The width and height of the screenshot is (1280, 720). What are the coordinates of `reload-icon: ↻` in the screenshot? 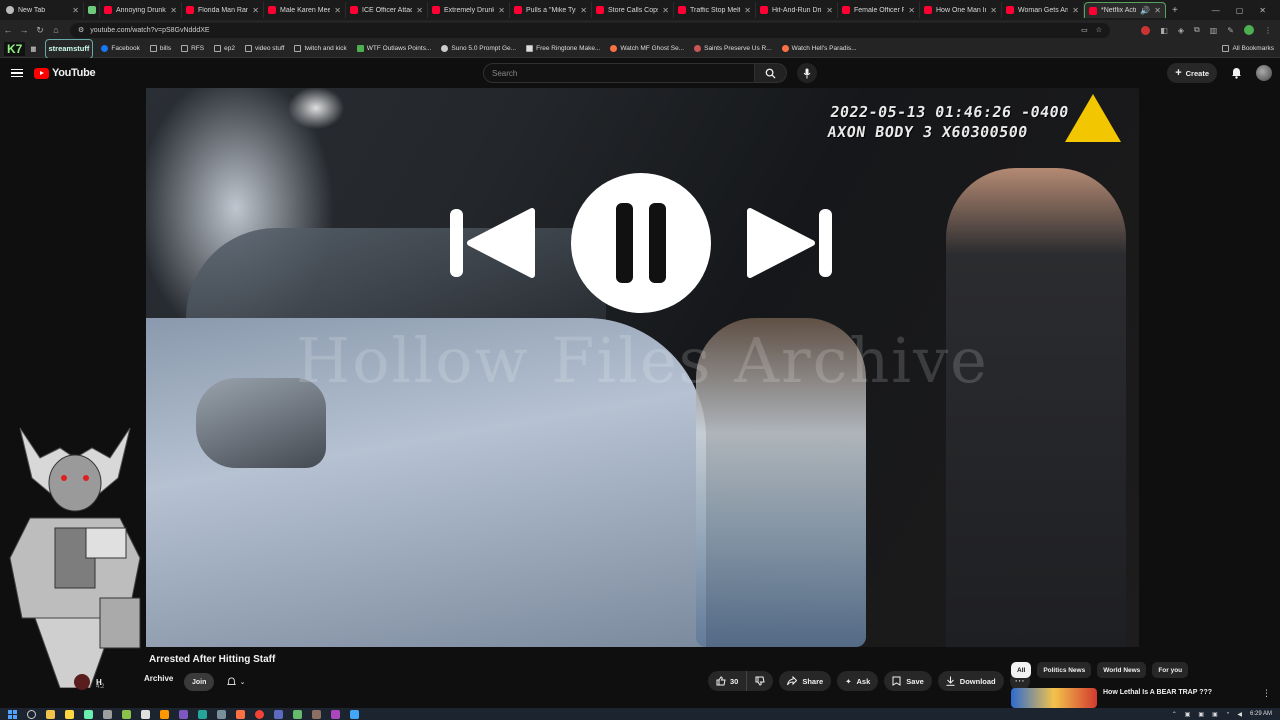 It's located at (40, 30).